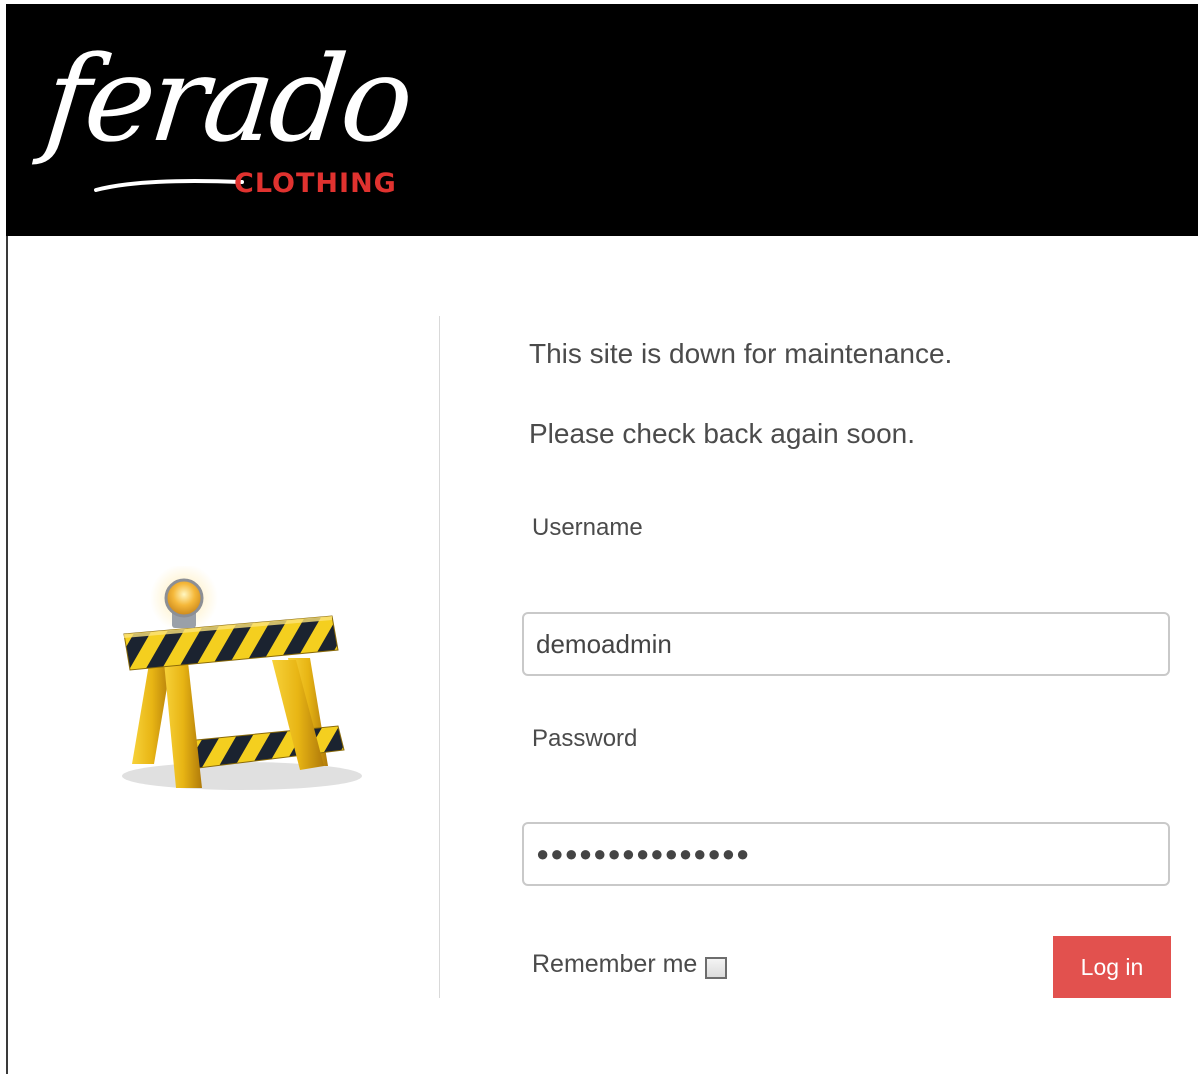 This screenshot has height=1074, width=1198. What do you see at coordinates (716, 967) in the screenshot?
I see `remember-me-checkbox` at bounding box center [716, 967].